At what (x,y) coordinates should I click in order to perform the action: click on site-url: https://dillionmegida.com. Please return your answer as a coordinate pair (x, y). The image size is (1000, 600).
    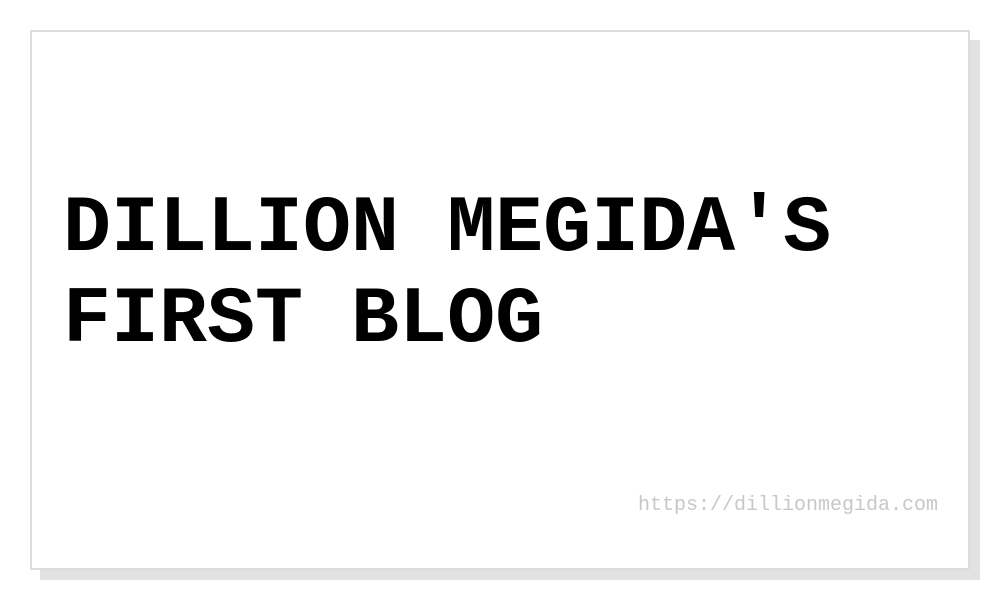
    Looking at the image, I should click on (787, 505).